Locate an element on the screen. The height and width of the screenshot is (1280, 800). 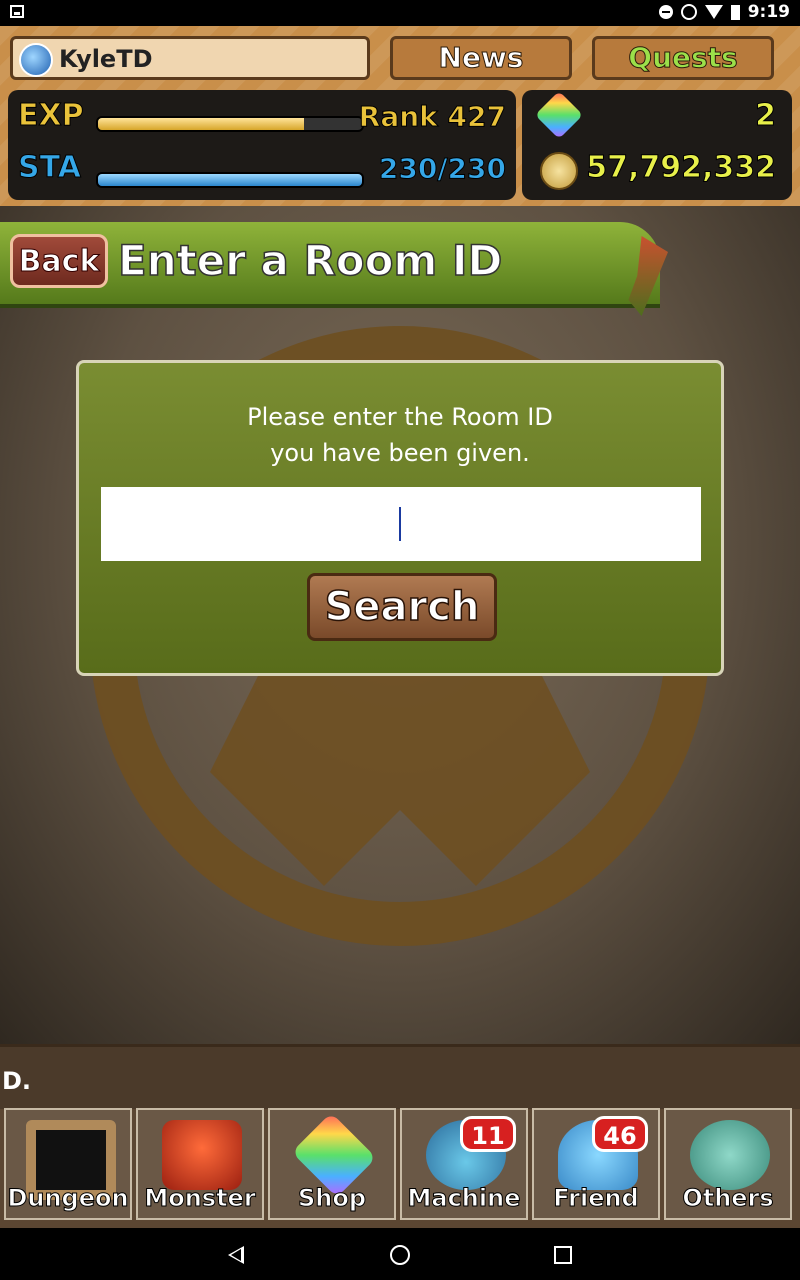
status-bar: 9:19 is located at coordinates (400, 13).